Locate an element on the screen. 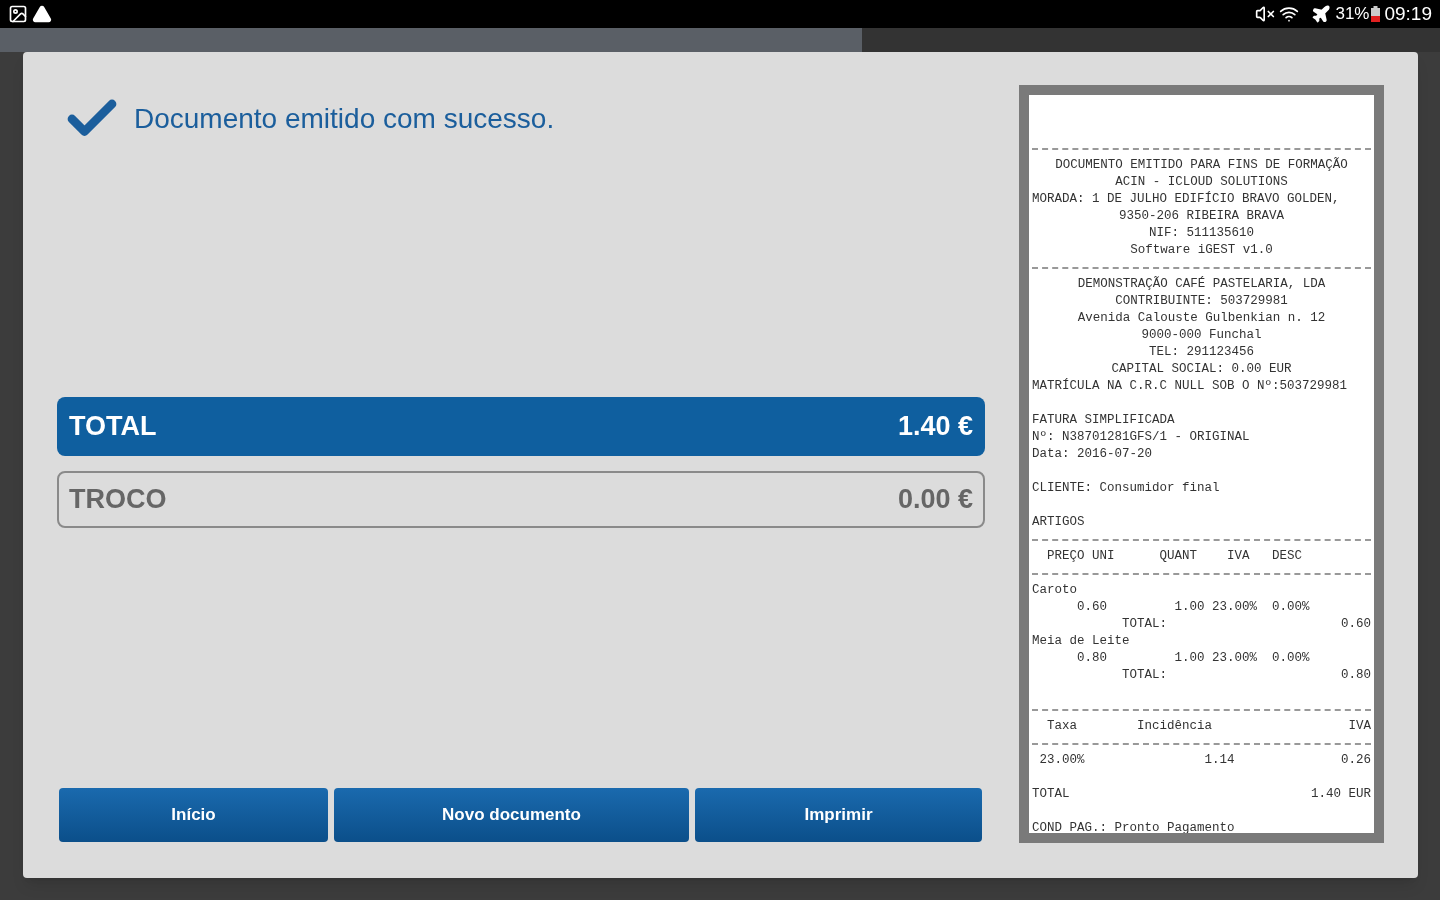  total-amount: 1.40 € is located at coordinates (935, 427).